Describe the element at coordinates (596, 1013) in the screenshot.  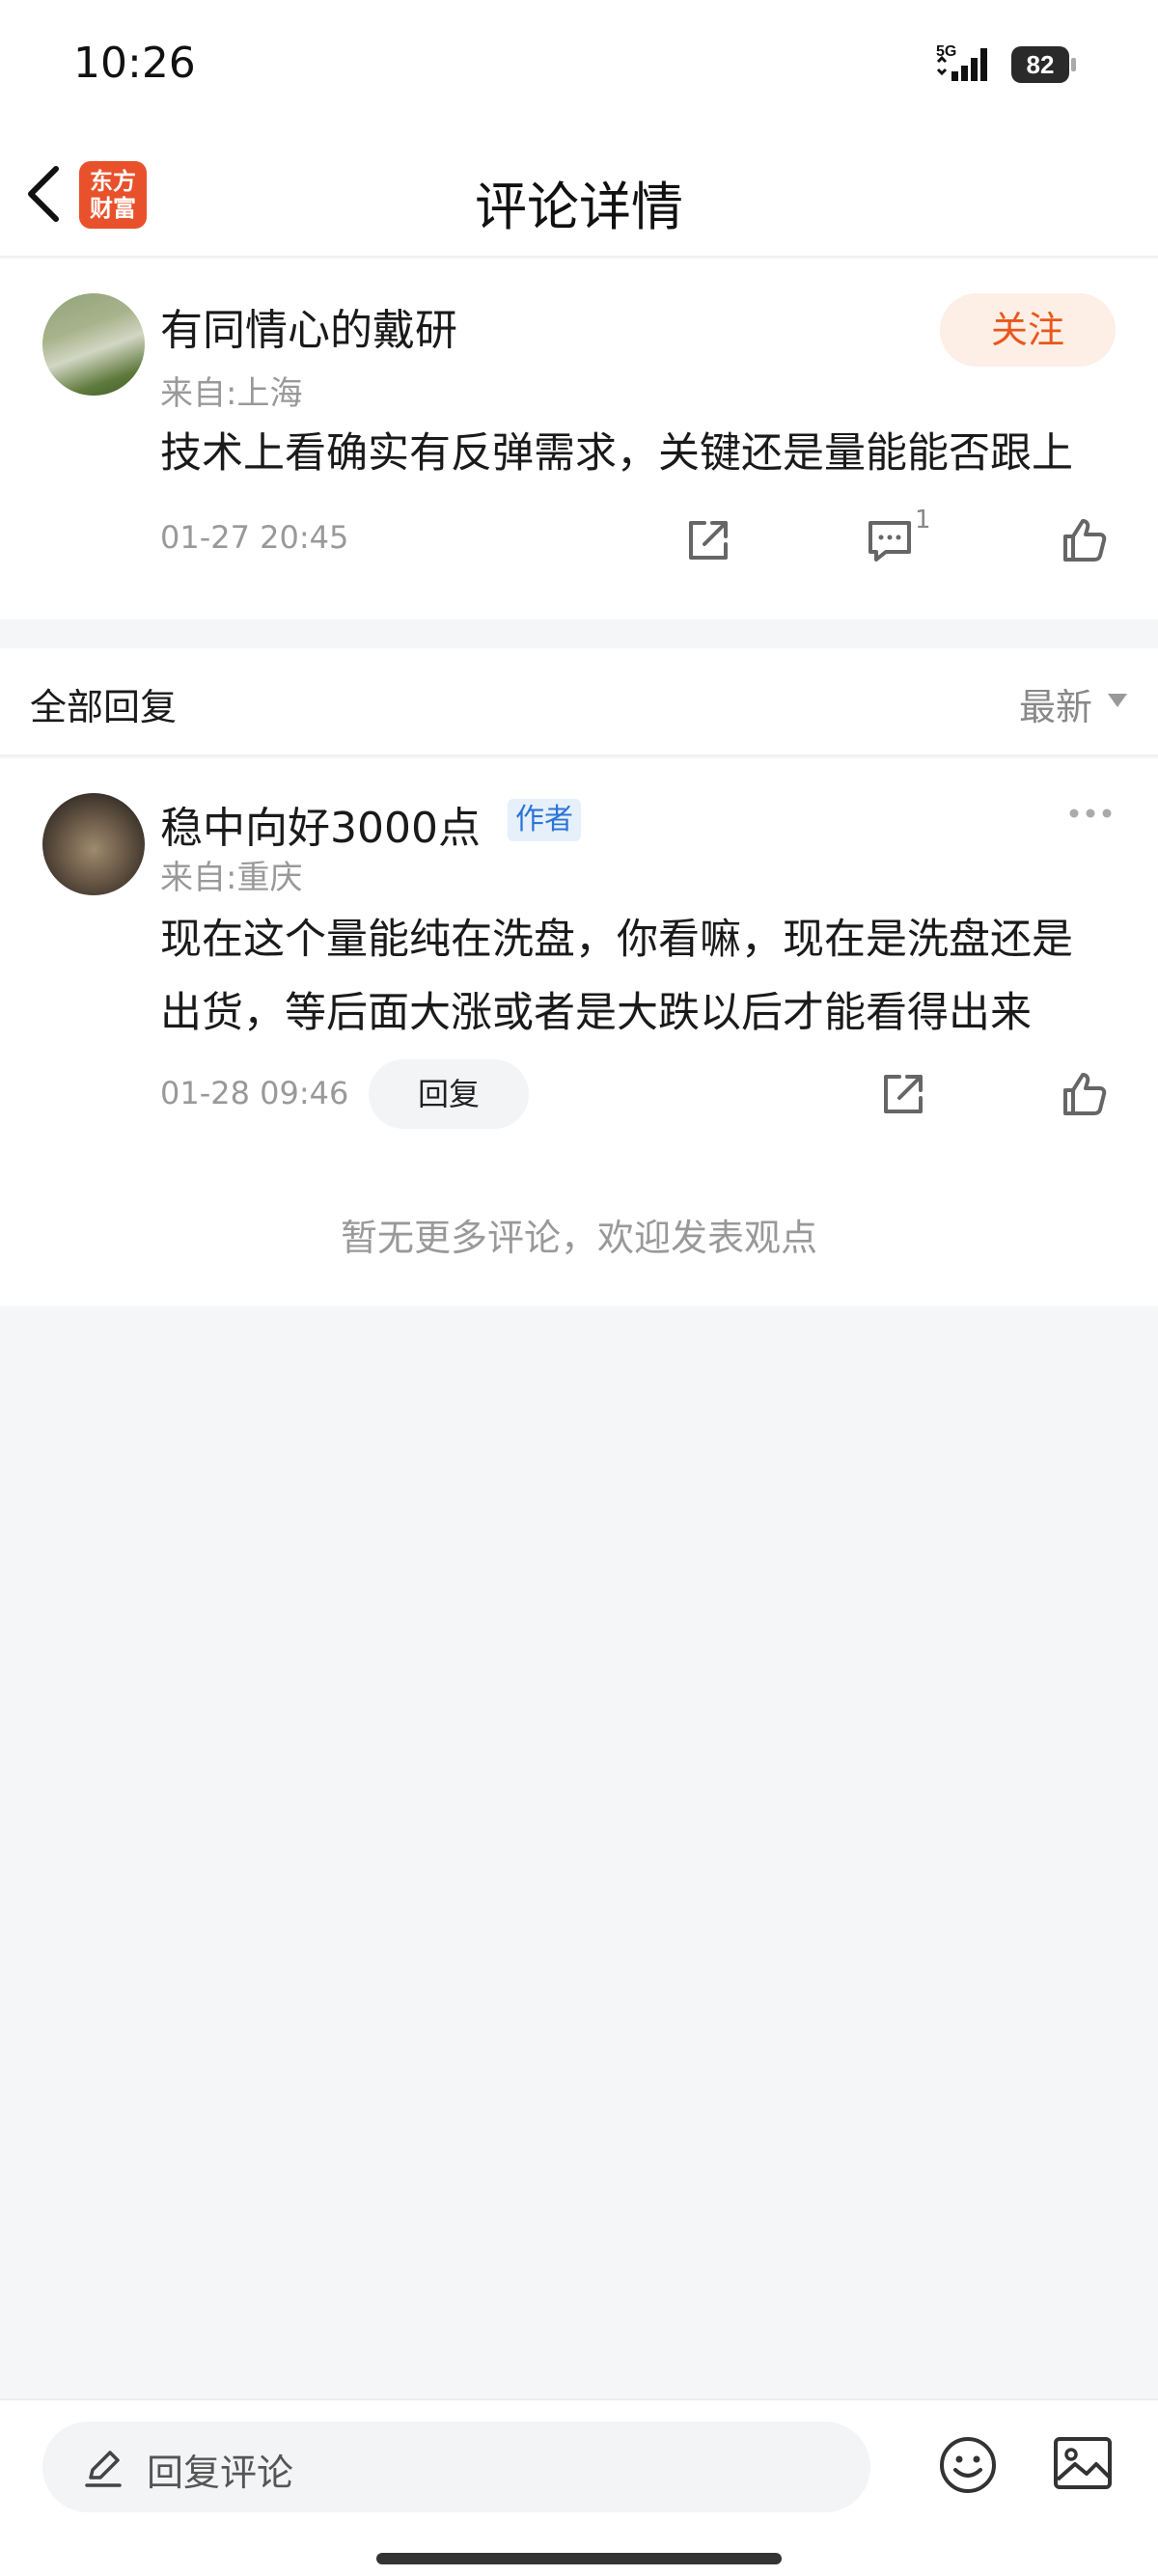
I see `reply-content-line2: 出货，等后面大涨或者是大跌以后才能看得出来` at that location.